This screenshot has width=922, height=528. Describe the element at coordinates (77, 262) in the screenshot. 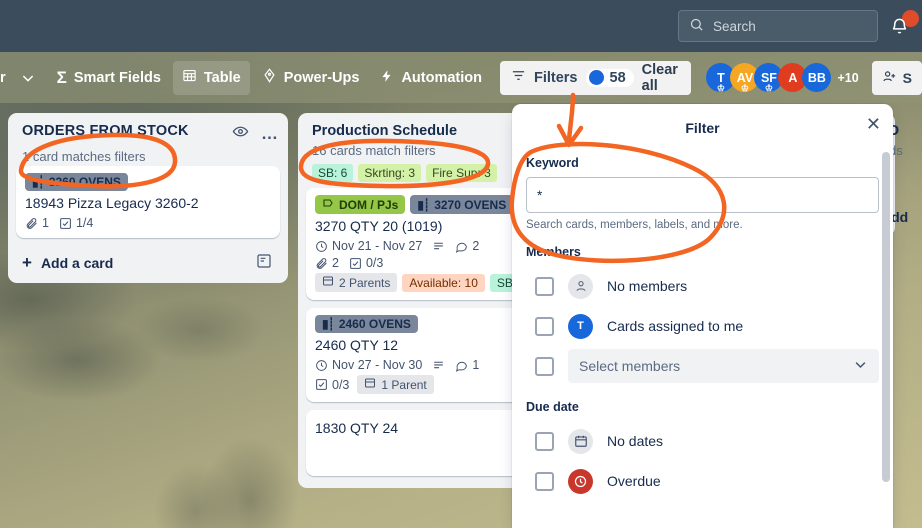

I see `add-card-label: Add a card` at that location.